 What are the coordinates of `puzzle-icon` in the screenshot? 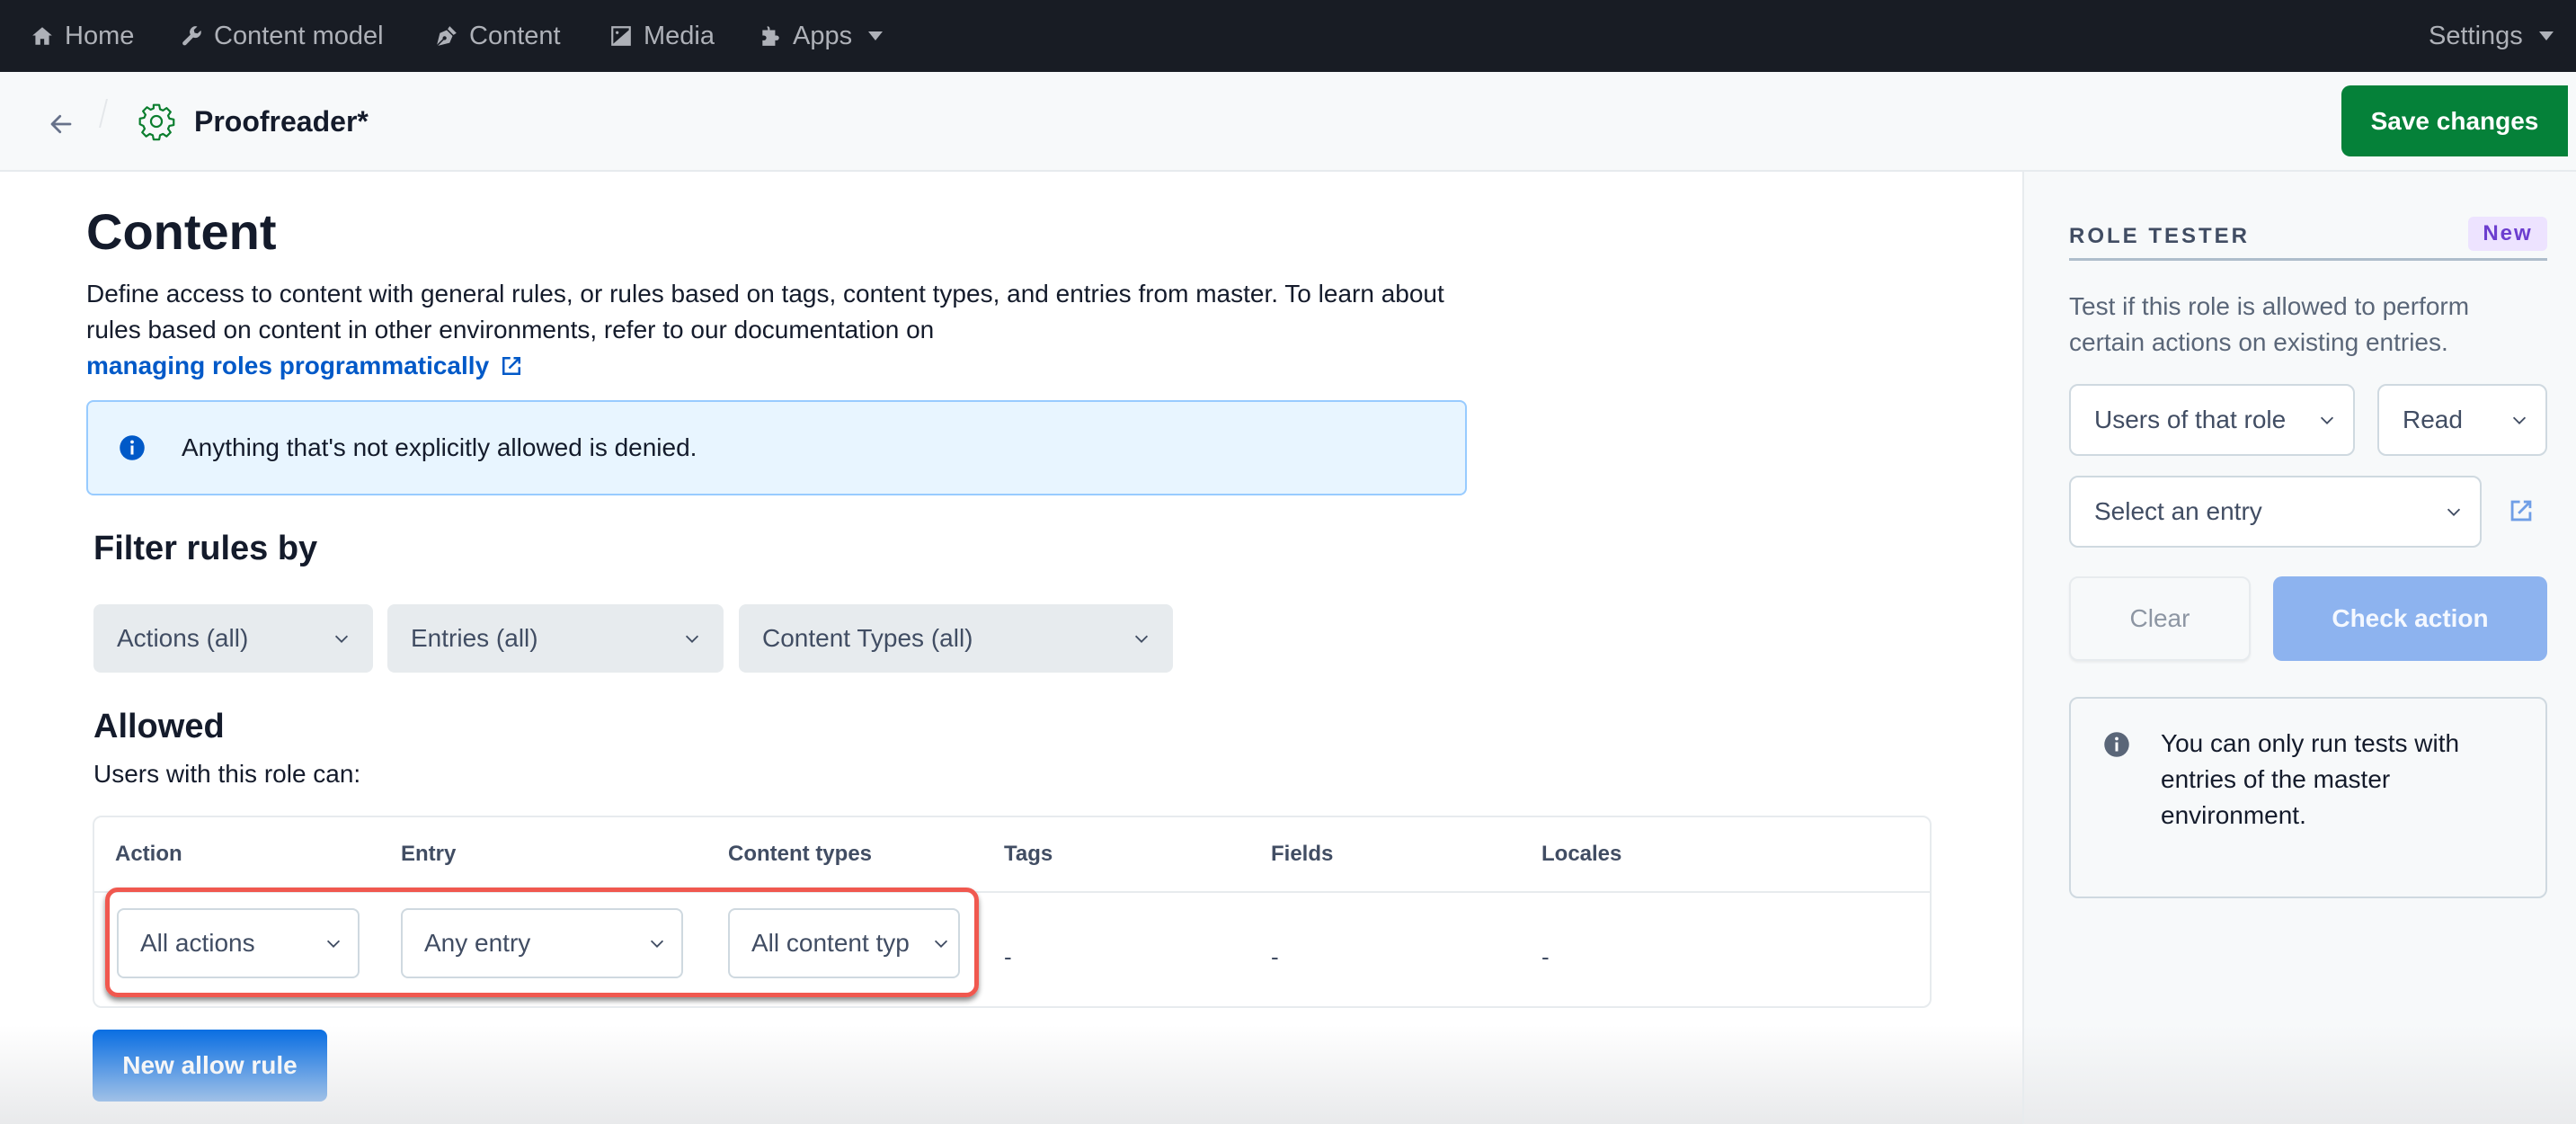 It's located at (770, 36).